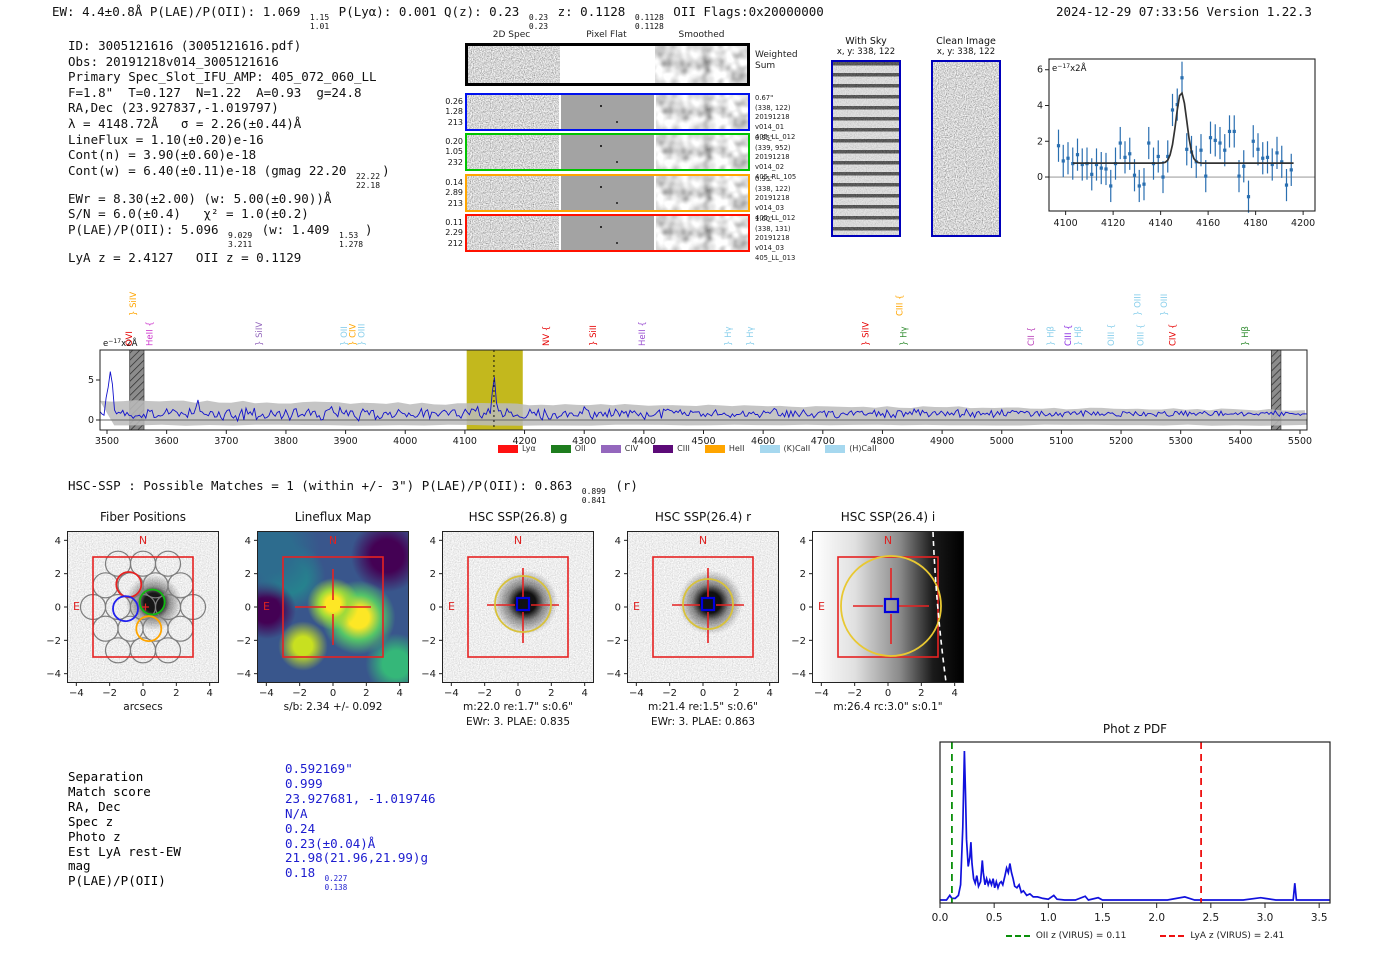 Image resolution: width=1400 pixels, height=953 pixels. I want to click on match-label: Est LyA rest-EW, so click(124, 851).